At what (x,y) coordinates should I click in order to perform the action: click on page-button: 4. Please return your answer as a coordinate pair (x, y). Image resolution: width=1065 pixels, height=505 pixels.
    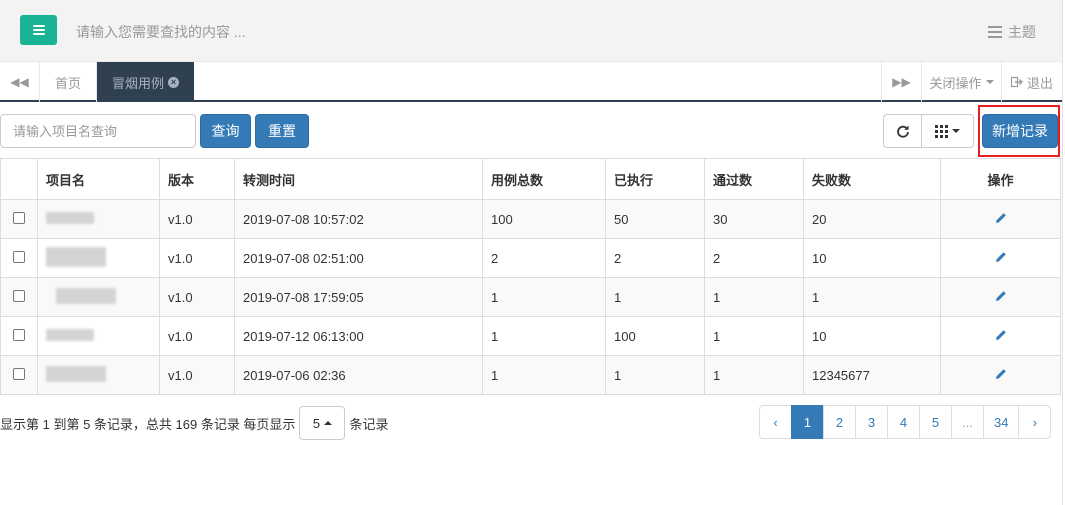
    Looking at the image, I should click on (903, 422).